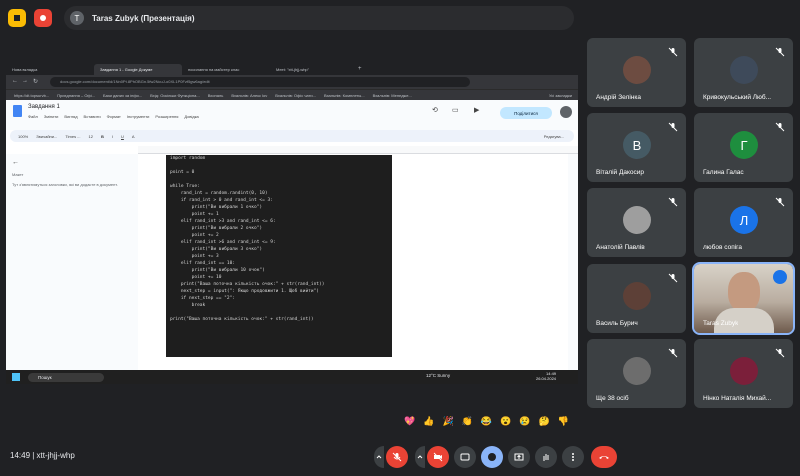 This screenshot has height=476, width=800. I want to click on forward-icon: →, so click(25, 81).